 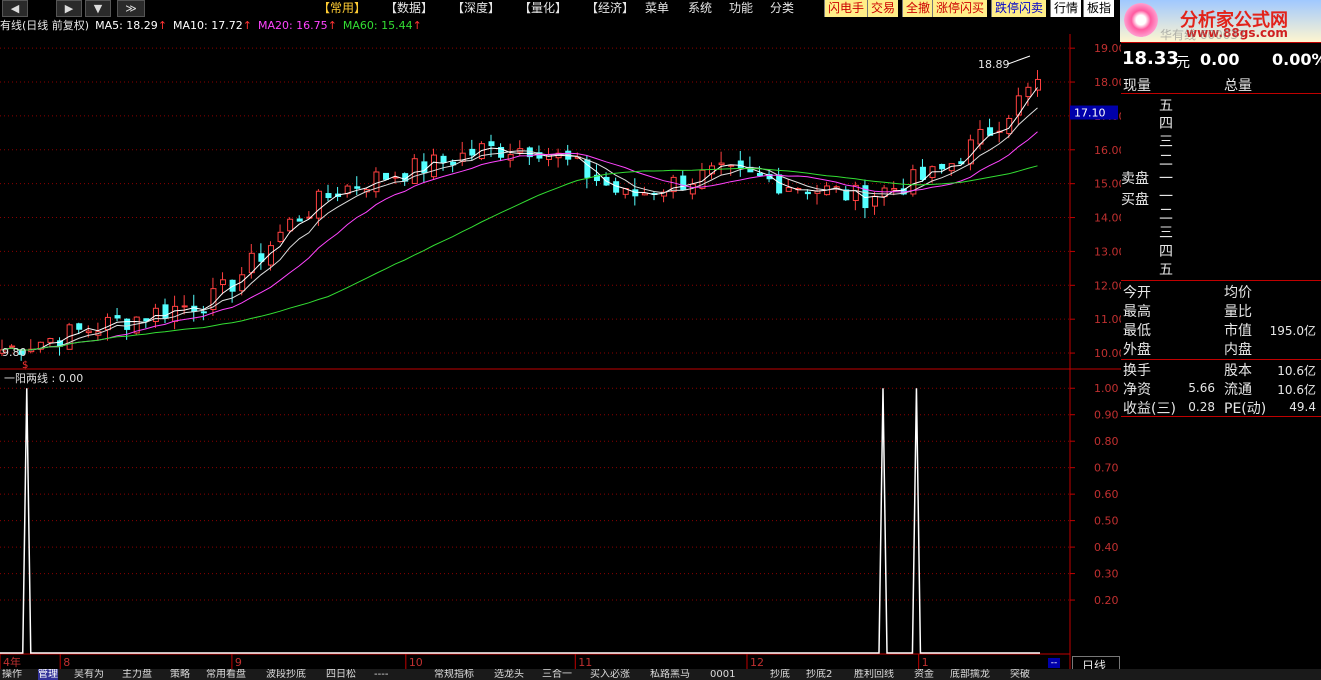 I want to click on double-chevron-icon: ≫, so click(x=131, y=8).